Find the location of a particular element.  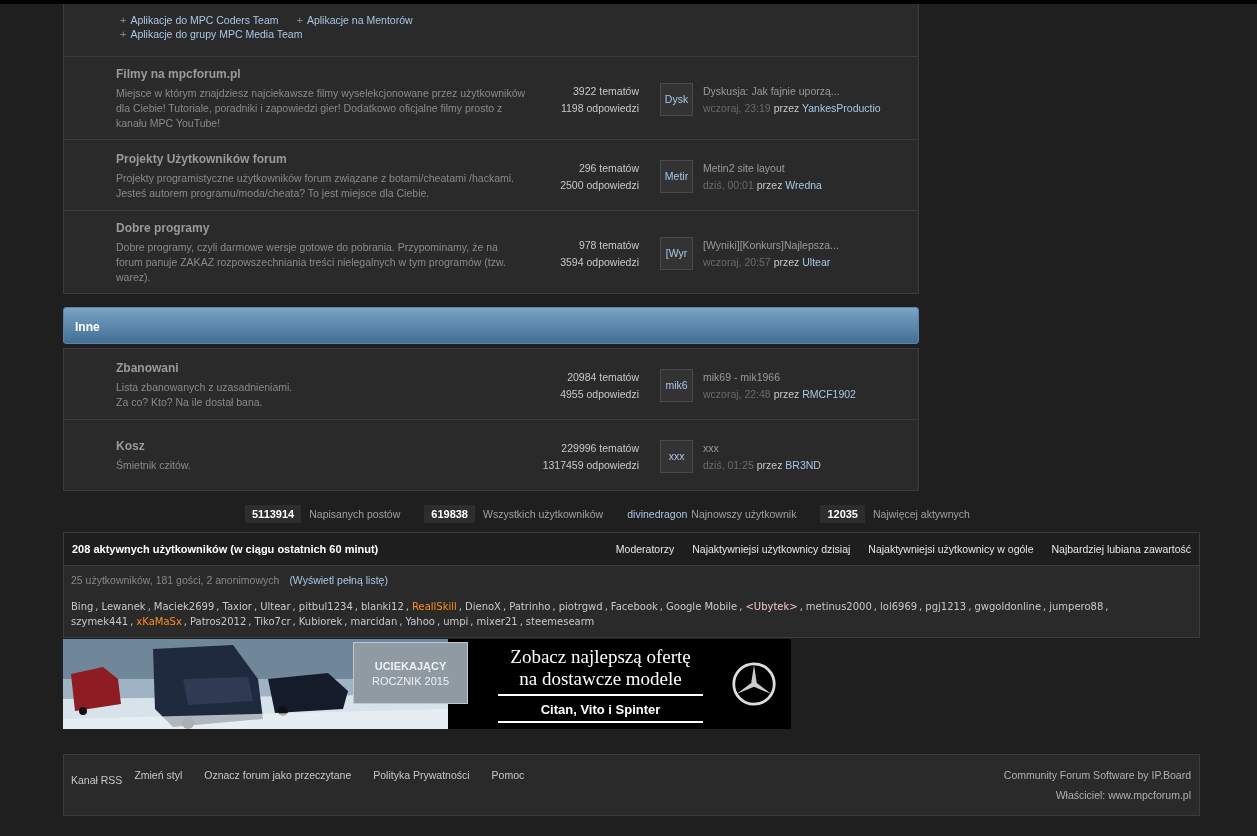

last-post-time: dziś, 01:25 is located at coordinates (728, 464).